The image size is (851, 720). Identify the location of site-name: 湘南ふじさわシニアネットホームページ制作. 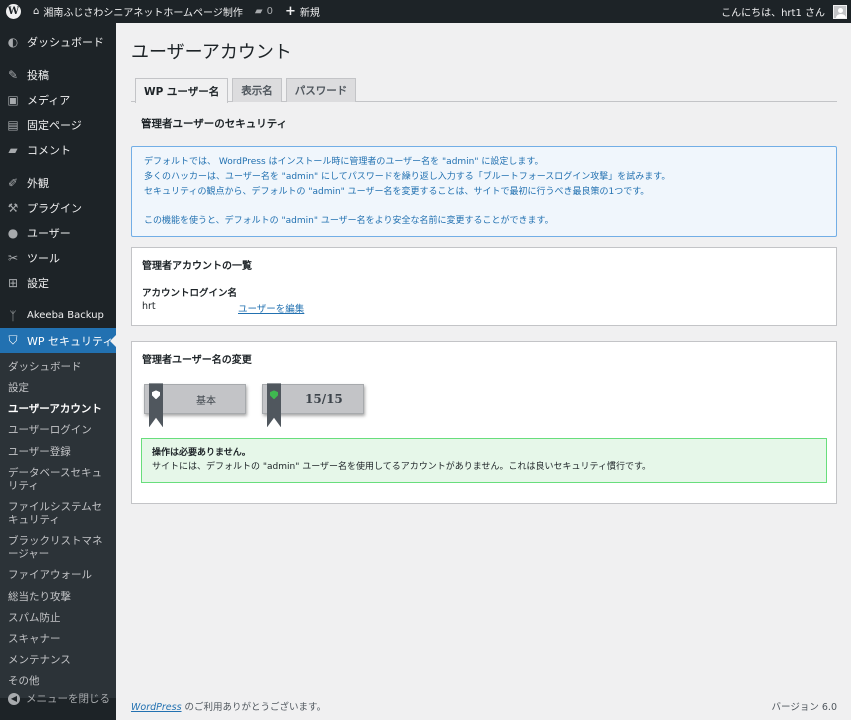
(143, 13).